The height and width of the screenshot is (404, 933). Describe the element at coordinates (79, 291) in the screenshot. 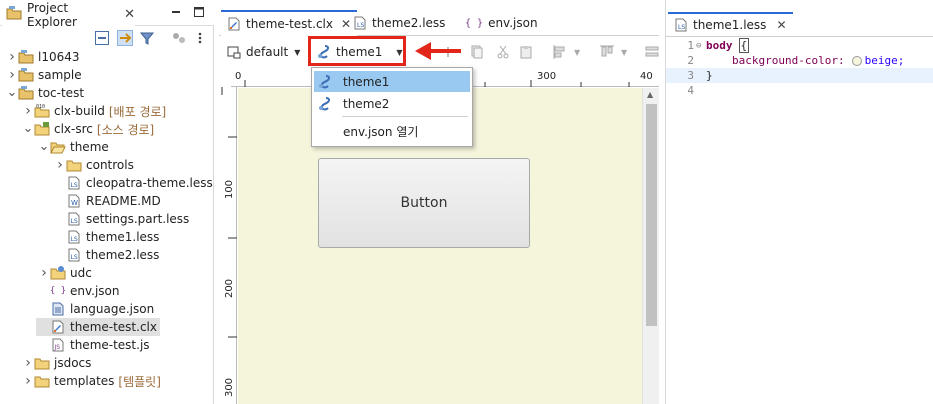

I see `tree-item-env-json: { } env.json` at that location.